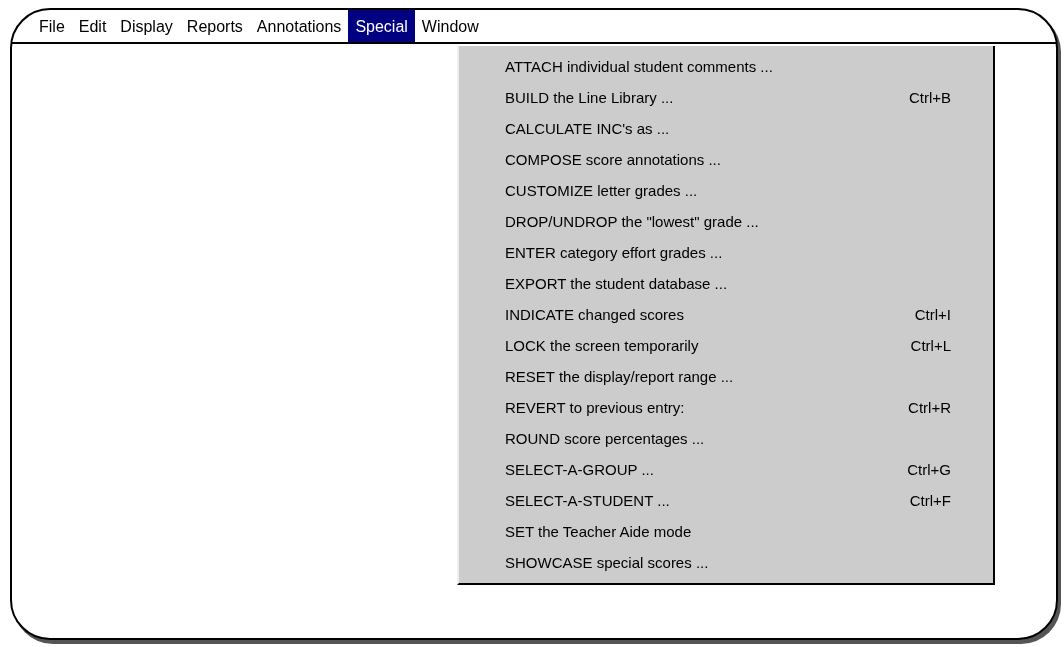 This screenshot has width=1064, height=647. I want to click on menu-item: Edit, so click(92, 26).